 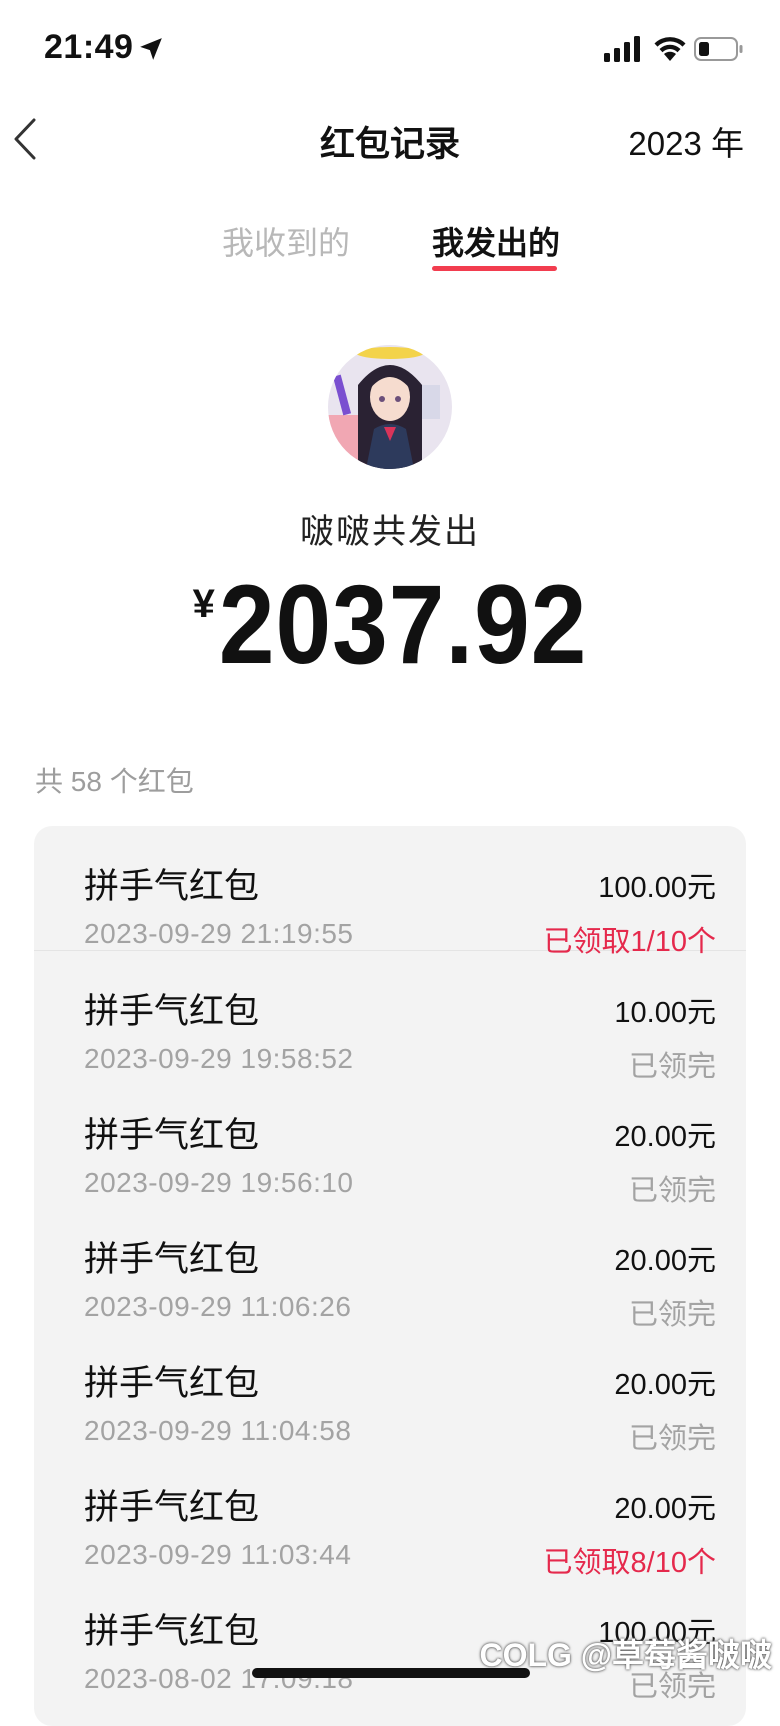 What do you see at coordinates (622, 49) in the screenshot?
I see `cellular-signal-icon` at bounding box center [622, 49].